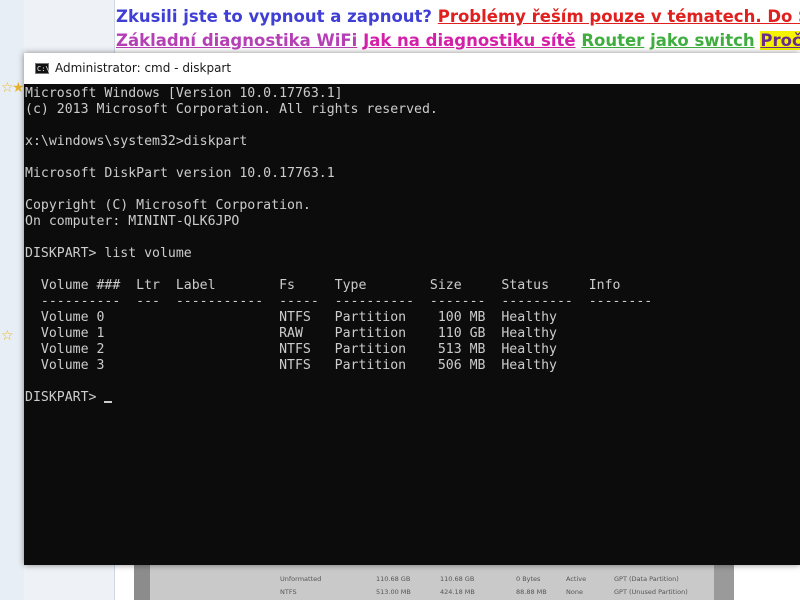 The image size is (800, 600). I want to click on console-line: Microsoft DiskPart version 10.0.17763.1, so click(180, 173).